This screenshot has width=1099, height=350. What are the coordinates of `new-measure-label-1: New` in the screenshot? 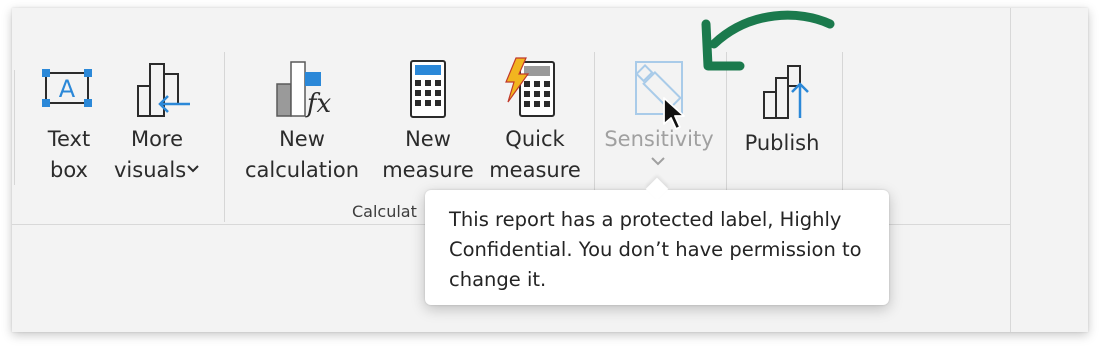 It's located at (428, 139).